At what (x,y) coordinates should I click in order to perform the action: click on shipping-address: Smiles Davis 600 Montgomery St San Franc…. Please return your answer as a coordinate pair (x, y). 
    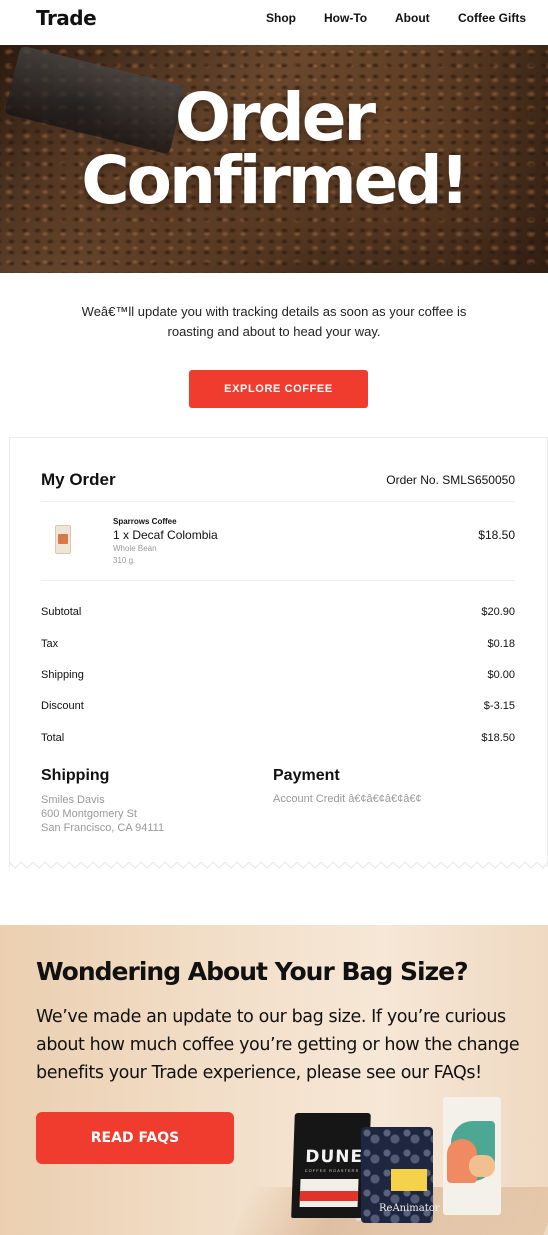
    Looking at the image, I should click on (102, 814).